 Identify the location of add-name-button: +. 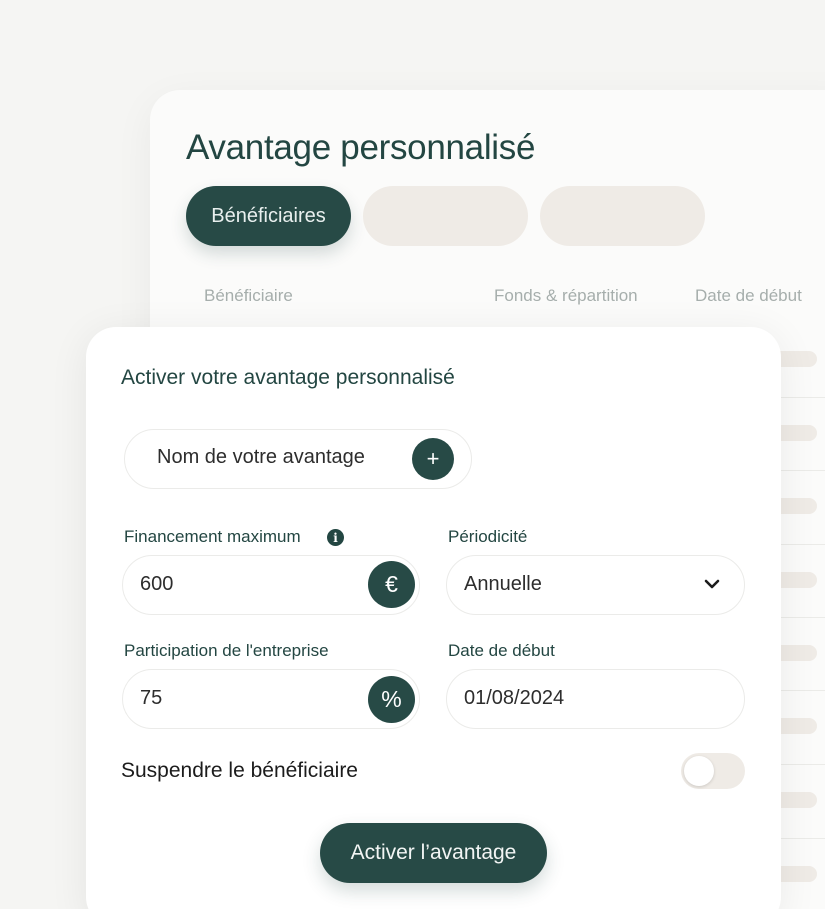
(433, 459).